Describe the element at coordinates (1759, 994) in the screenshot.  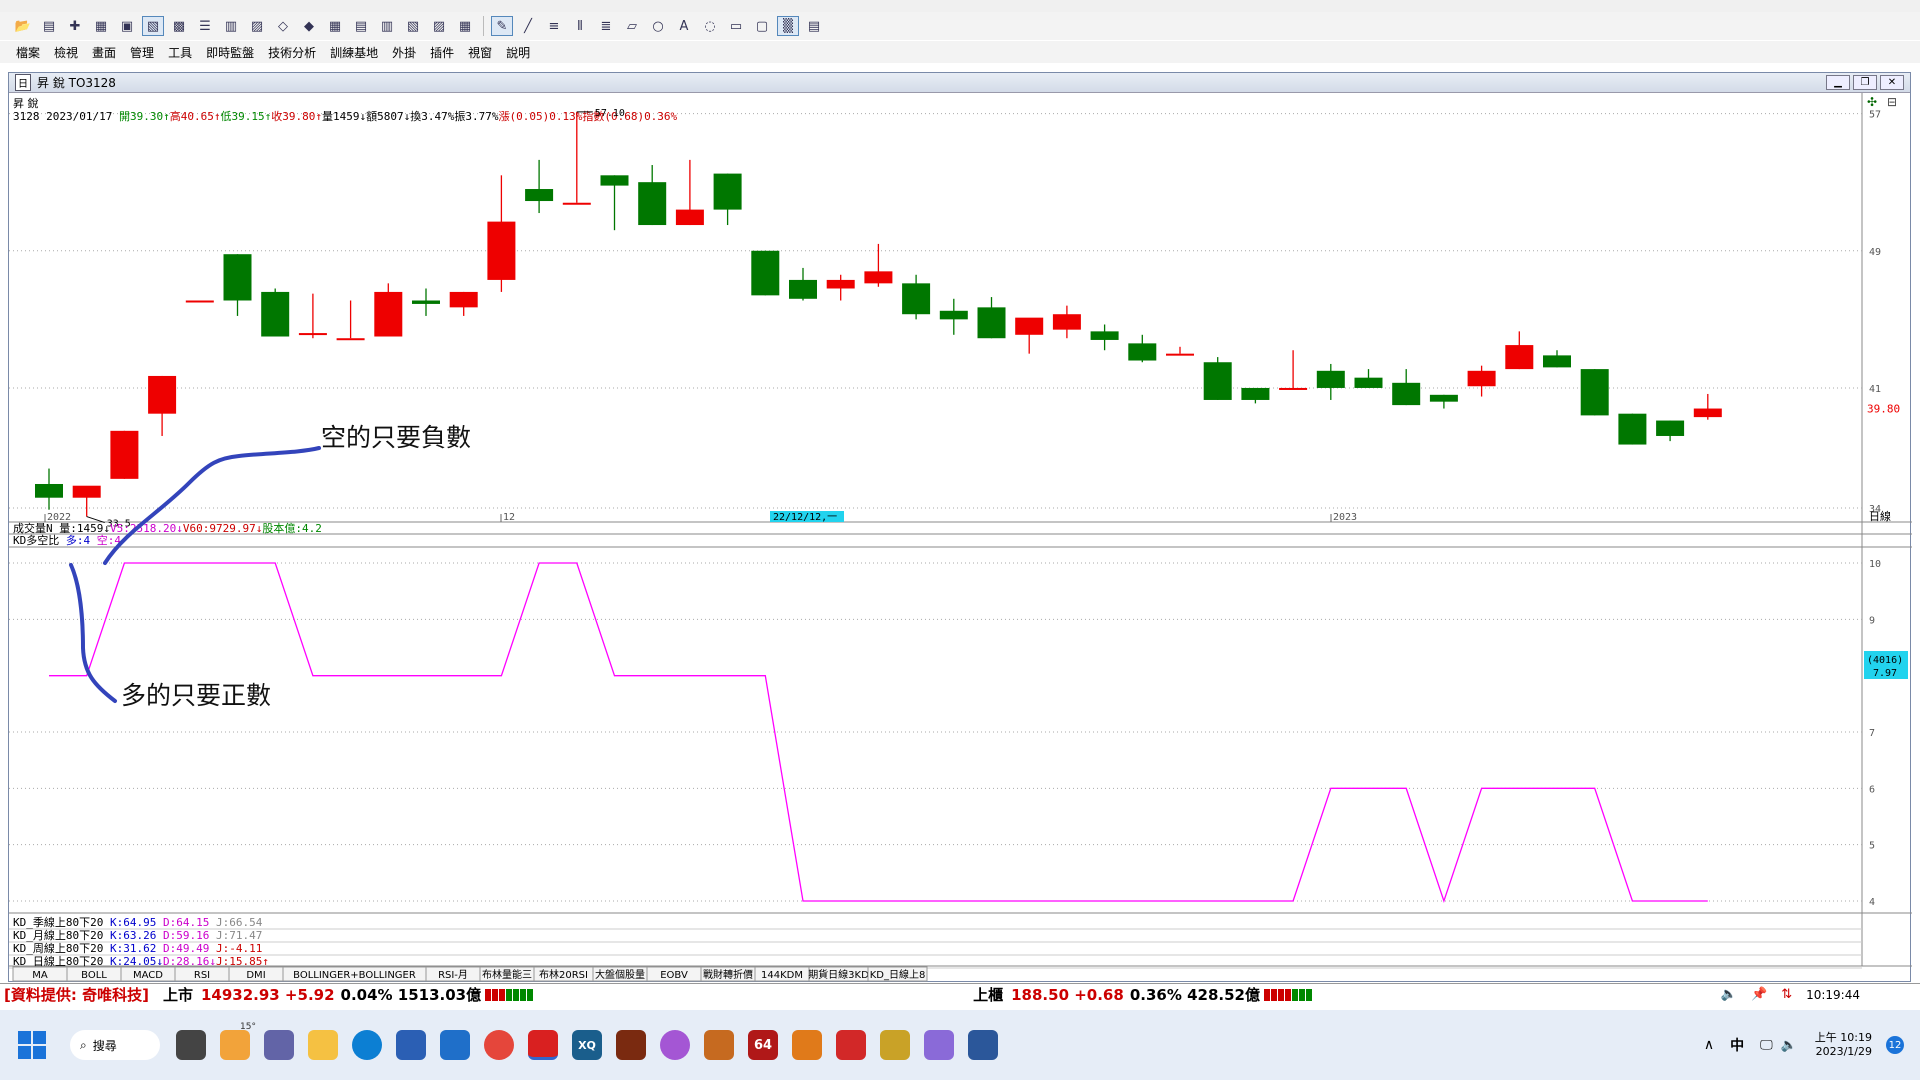
I see `pin-icon: 📌` at that location.